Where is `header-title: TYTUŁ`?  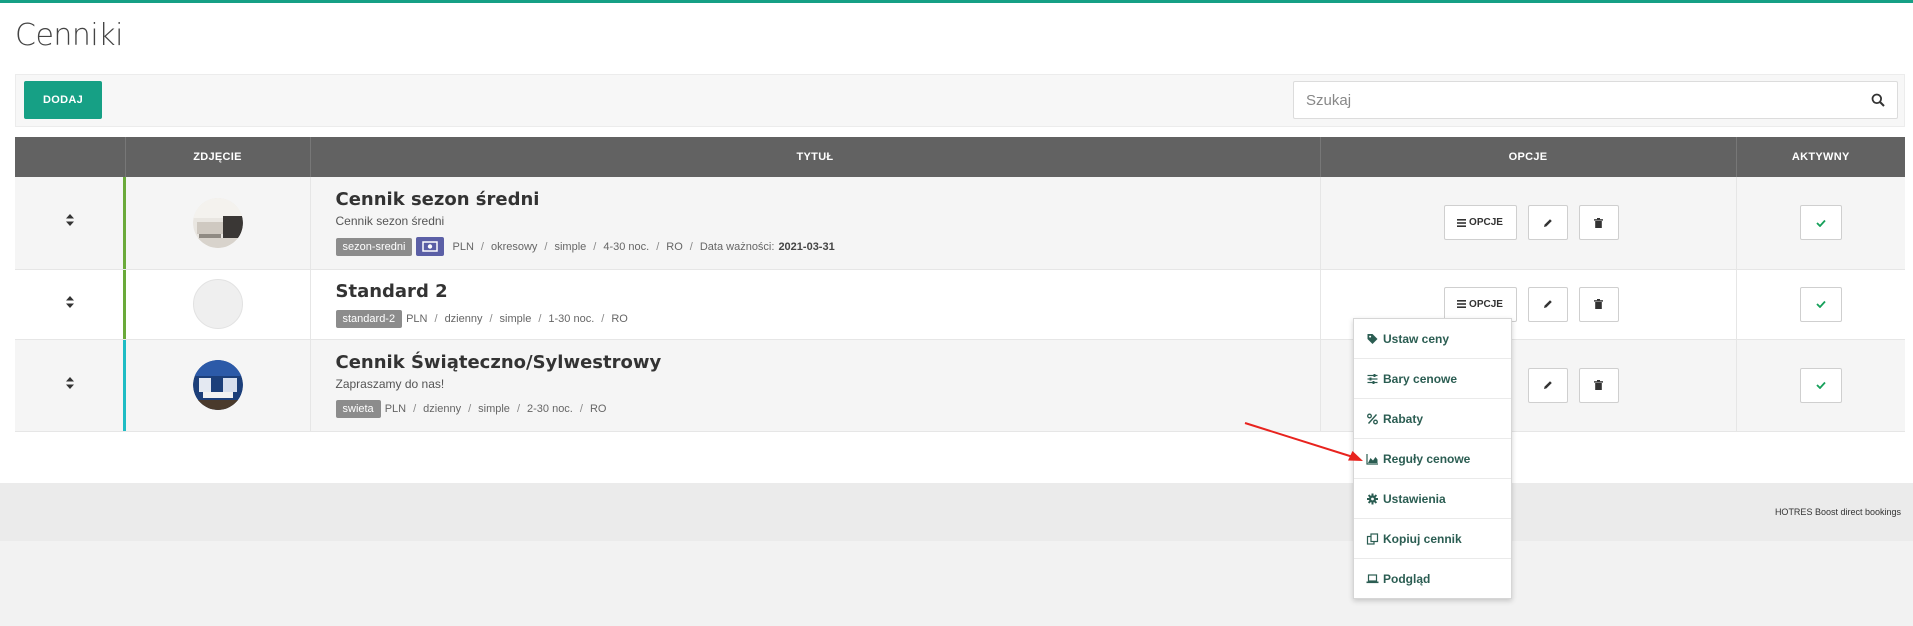
header-title: TYTUŁ is located at coordinates (815, 157).